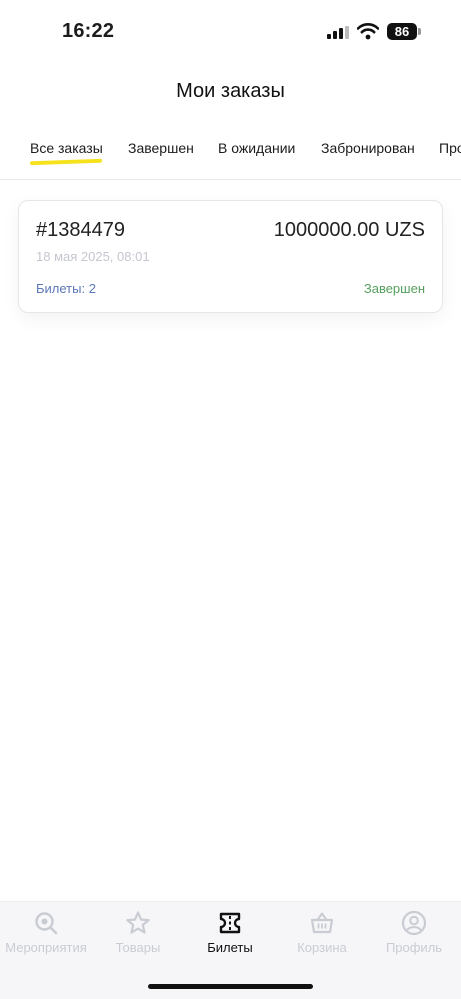  I want to click on battery-icon: 86, so click(404, 31).